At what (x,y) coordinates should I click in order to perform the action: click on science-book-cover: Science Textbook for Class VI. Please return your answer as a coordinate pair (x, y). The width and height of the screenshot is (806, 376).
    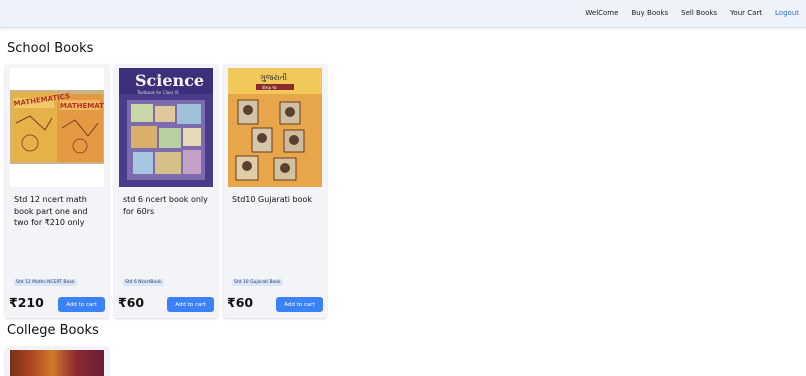
    Looking at the image, I should click on (166, 127).